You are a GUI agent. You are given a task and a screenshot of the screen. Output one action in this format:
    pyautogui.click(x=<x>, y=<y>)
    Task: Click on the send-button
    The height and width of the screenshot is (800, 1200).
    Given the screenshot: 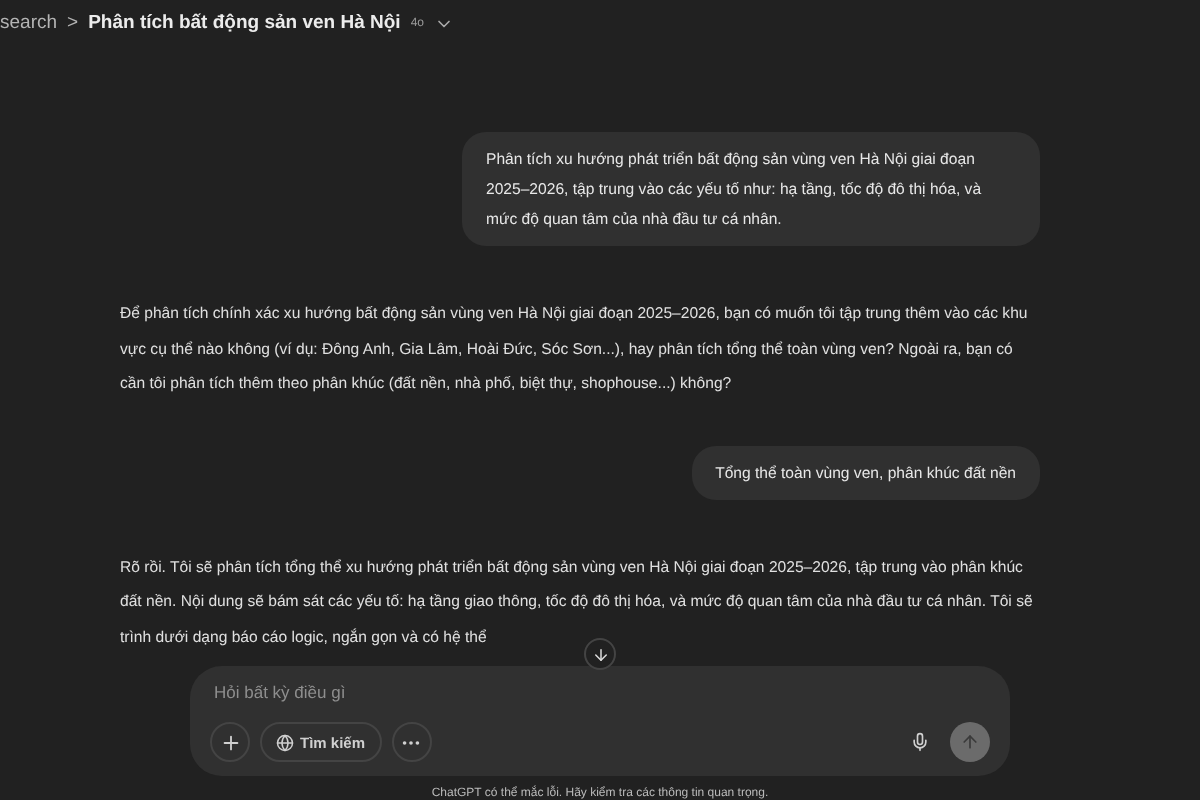 What is the action you would take?
    pyautogui.click(x=970, y=742)
    